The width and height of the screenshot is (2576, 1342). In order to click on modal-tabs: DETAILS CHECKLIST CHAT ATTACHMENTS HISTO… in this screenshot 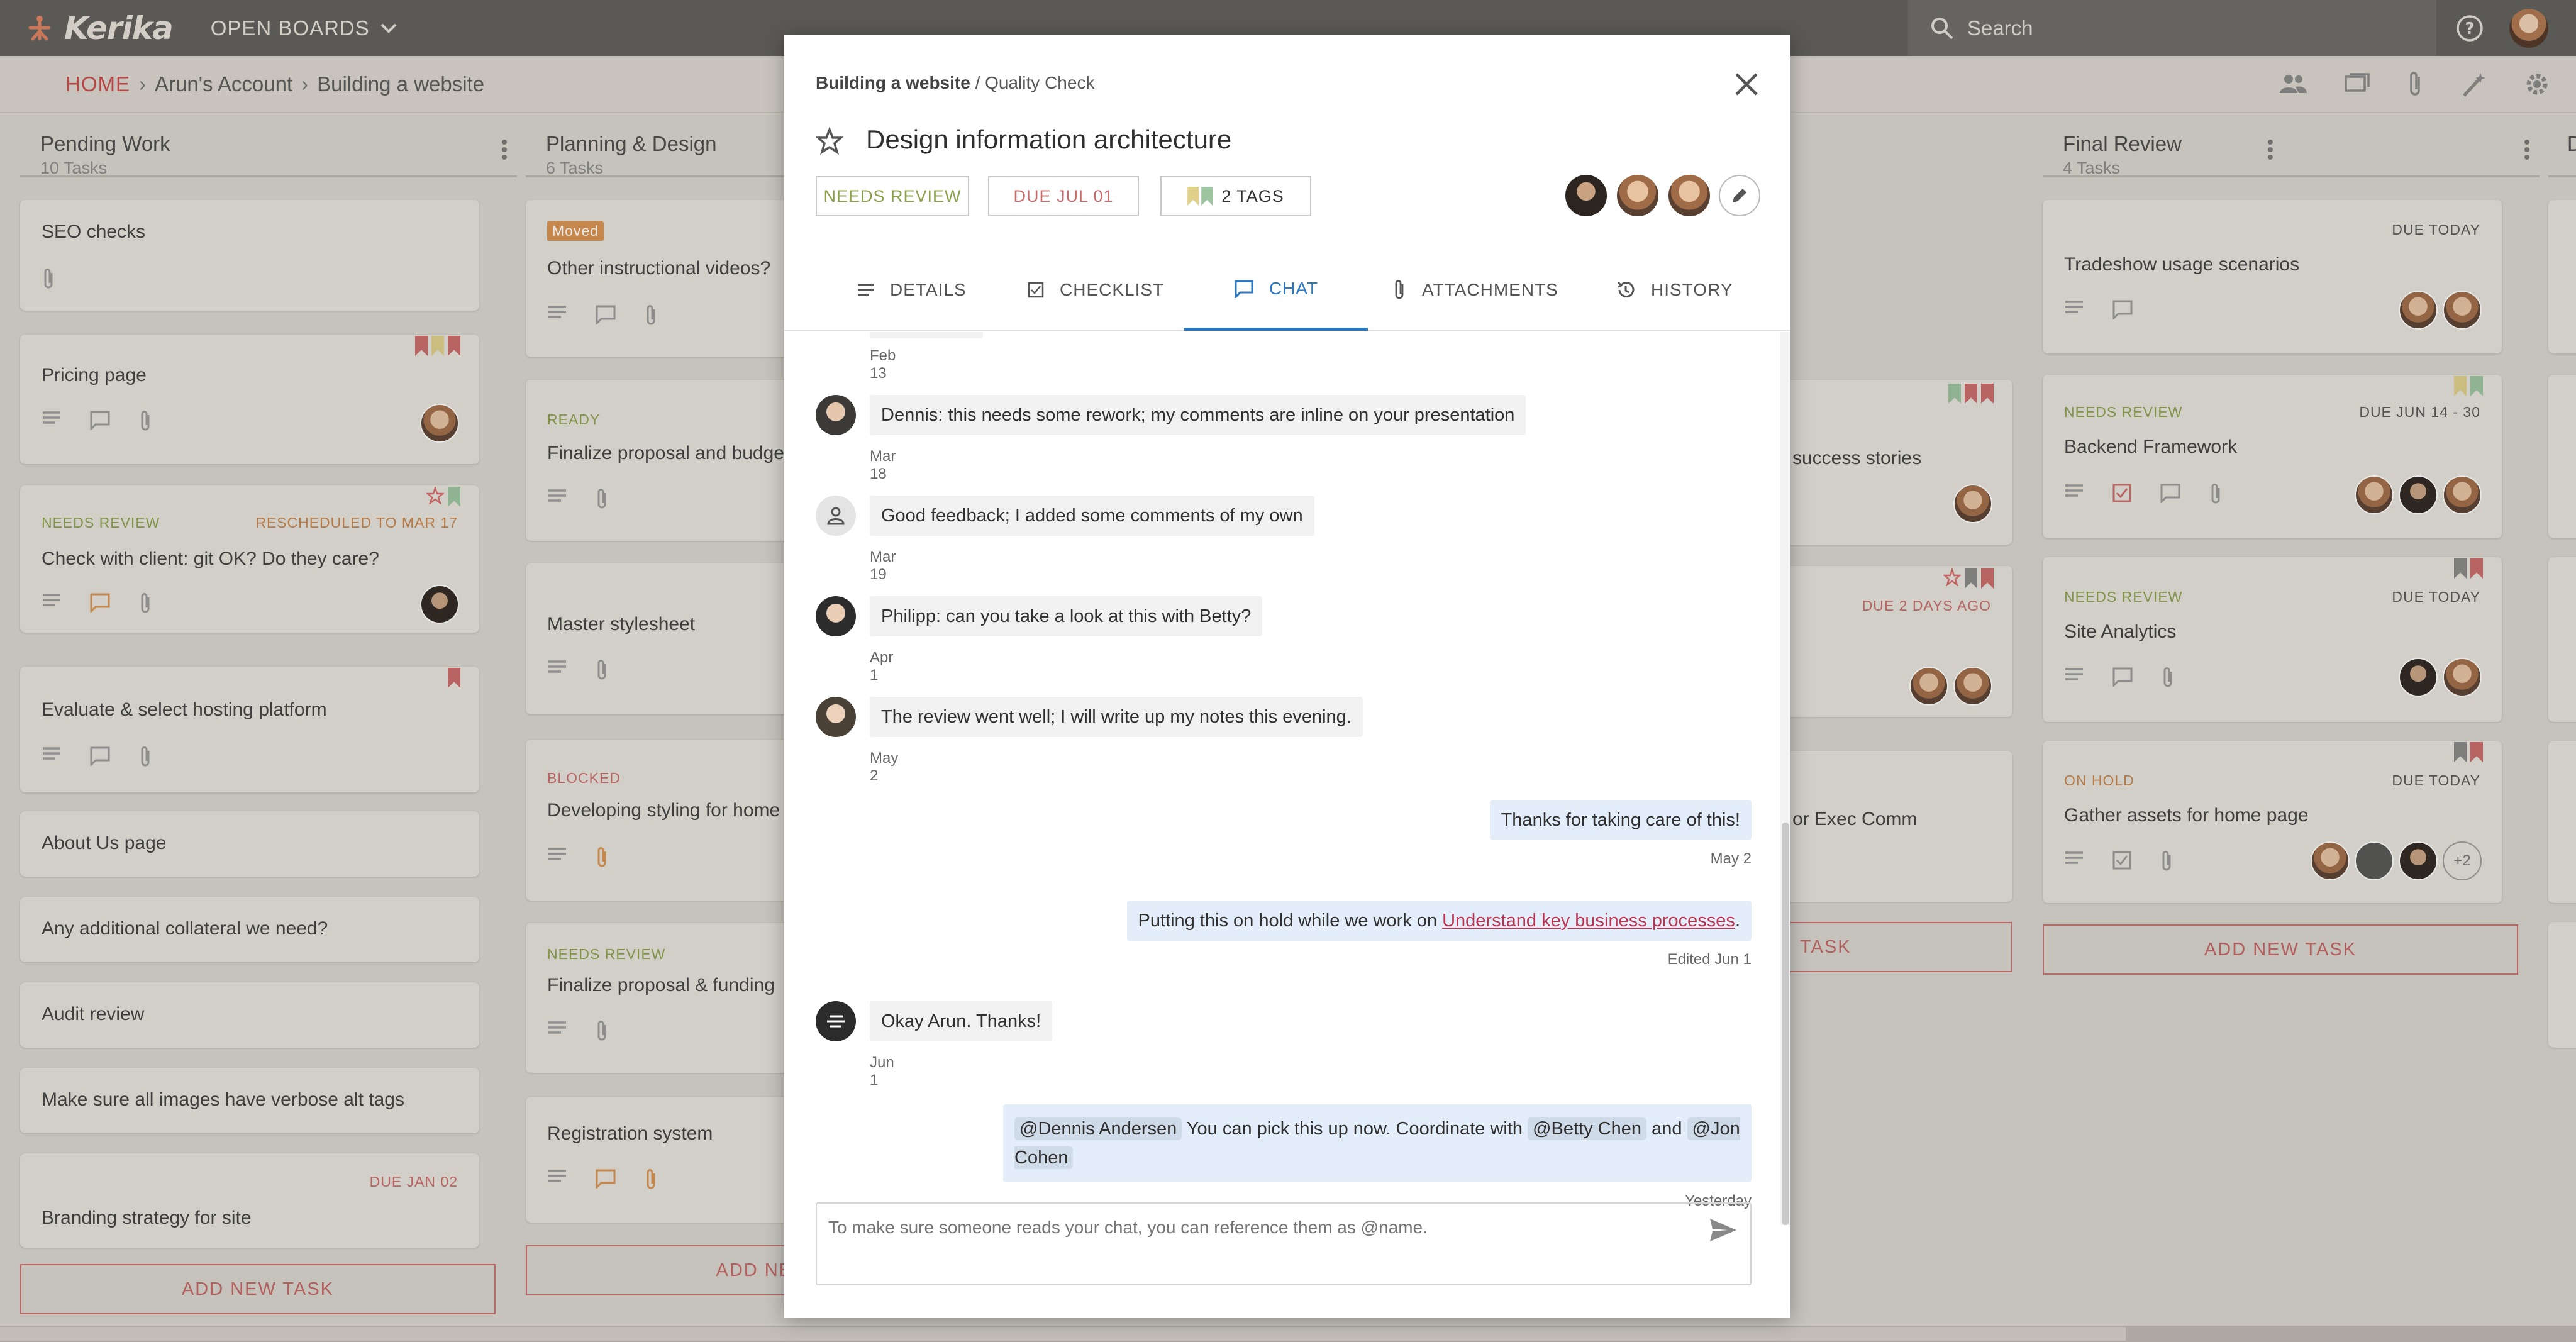, I will do `click(1287, 290)`.